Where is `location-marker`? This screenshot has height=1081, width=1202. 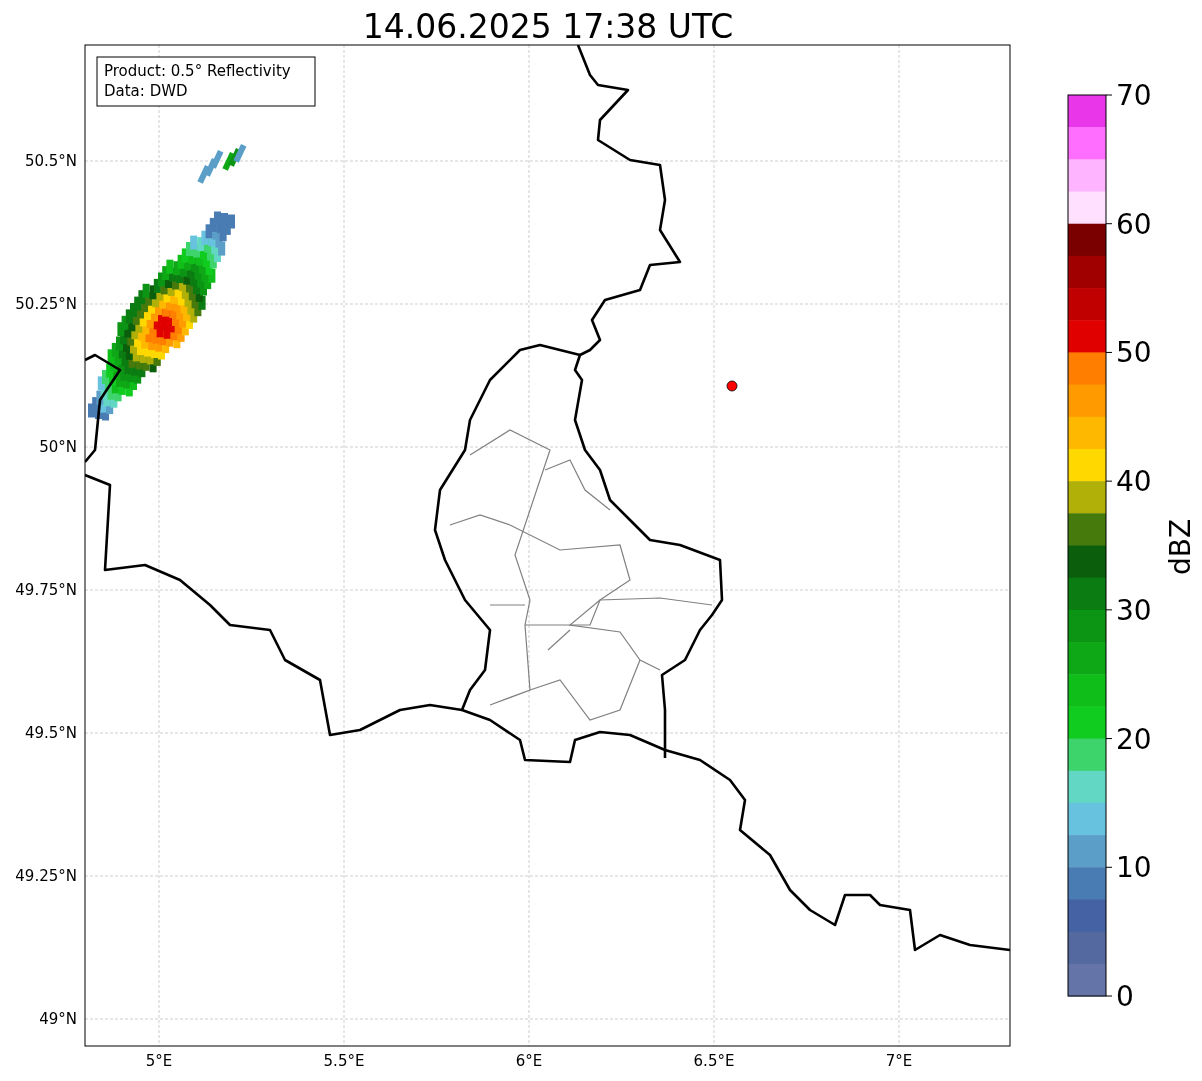
location-marker is located at coordinates (732, 386).